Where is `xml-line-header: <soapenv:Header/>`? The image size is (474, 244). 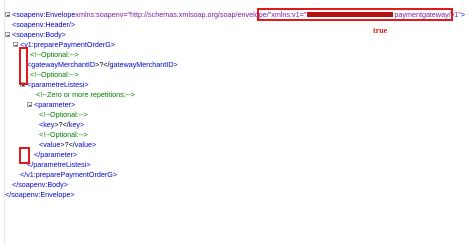
xml-line-header: <soapenv:Header/> is located at coordinates (43, 24).